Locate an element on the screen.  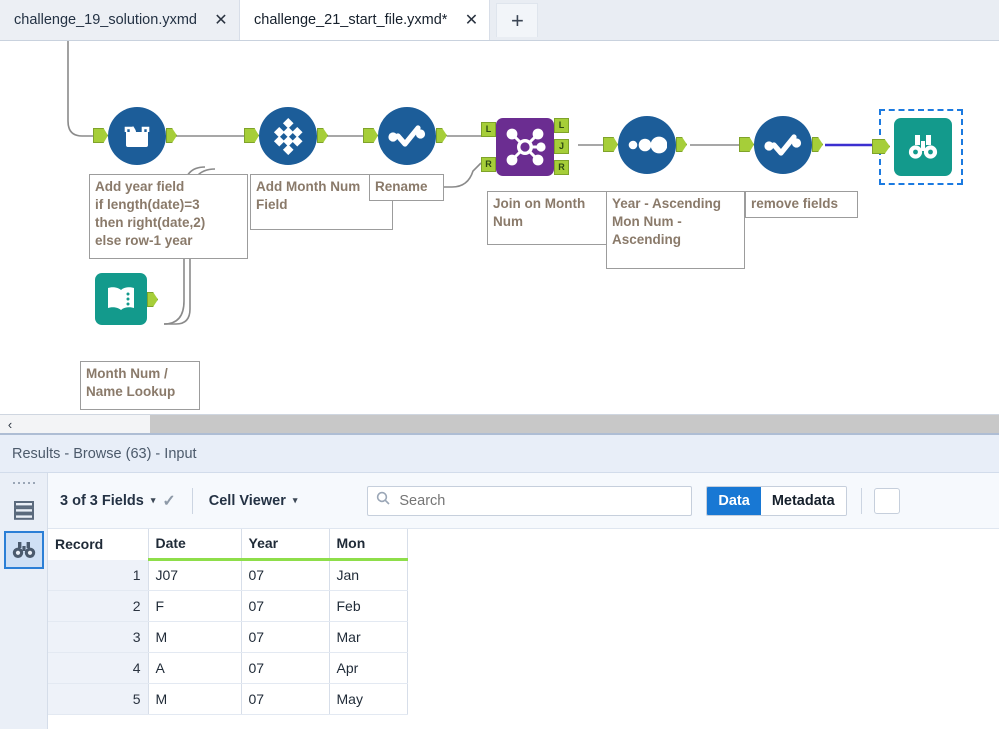
annotation-sort-order: Year - Ascending Mon Num - Ascending is located at coordinates (675, 230).